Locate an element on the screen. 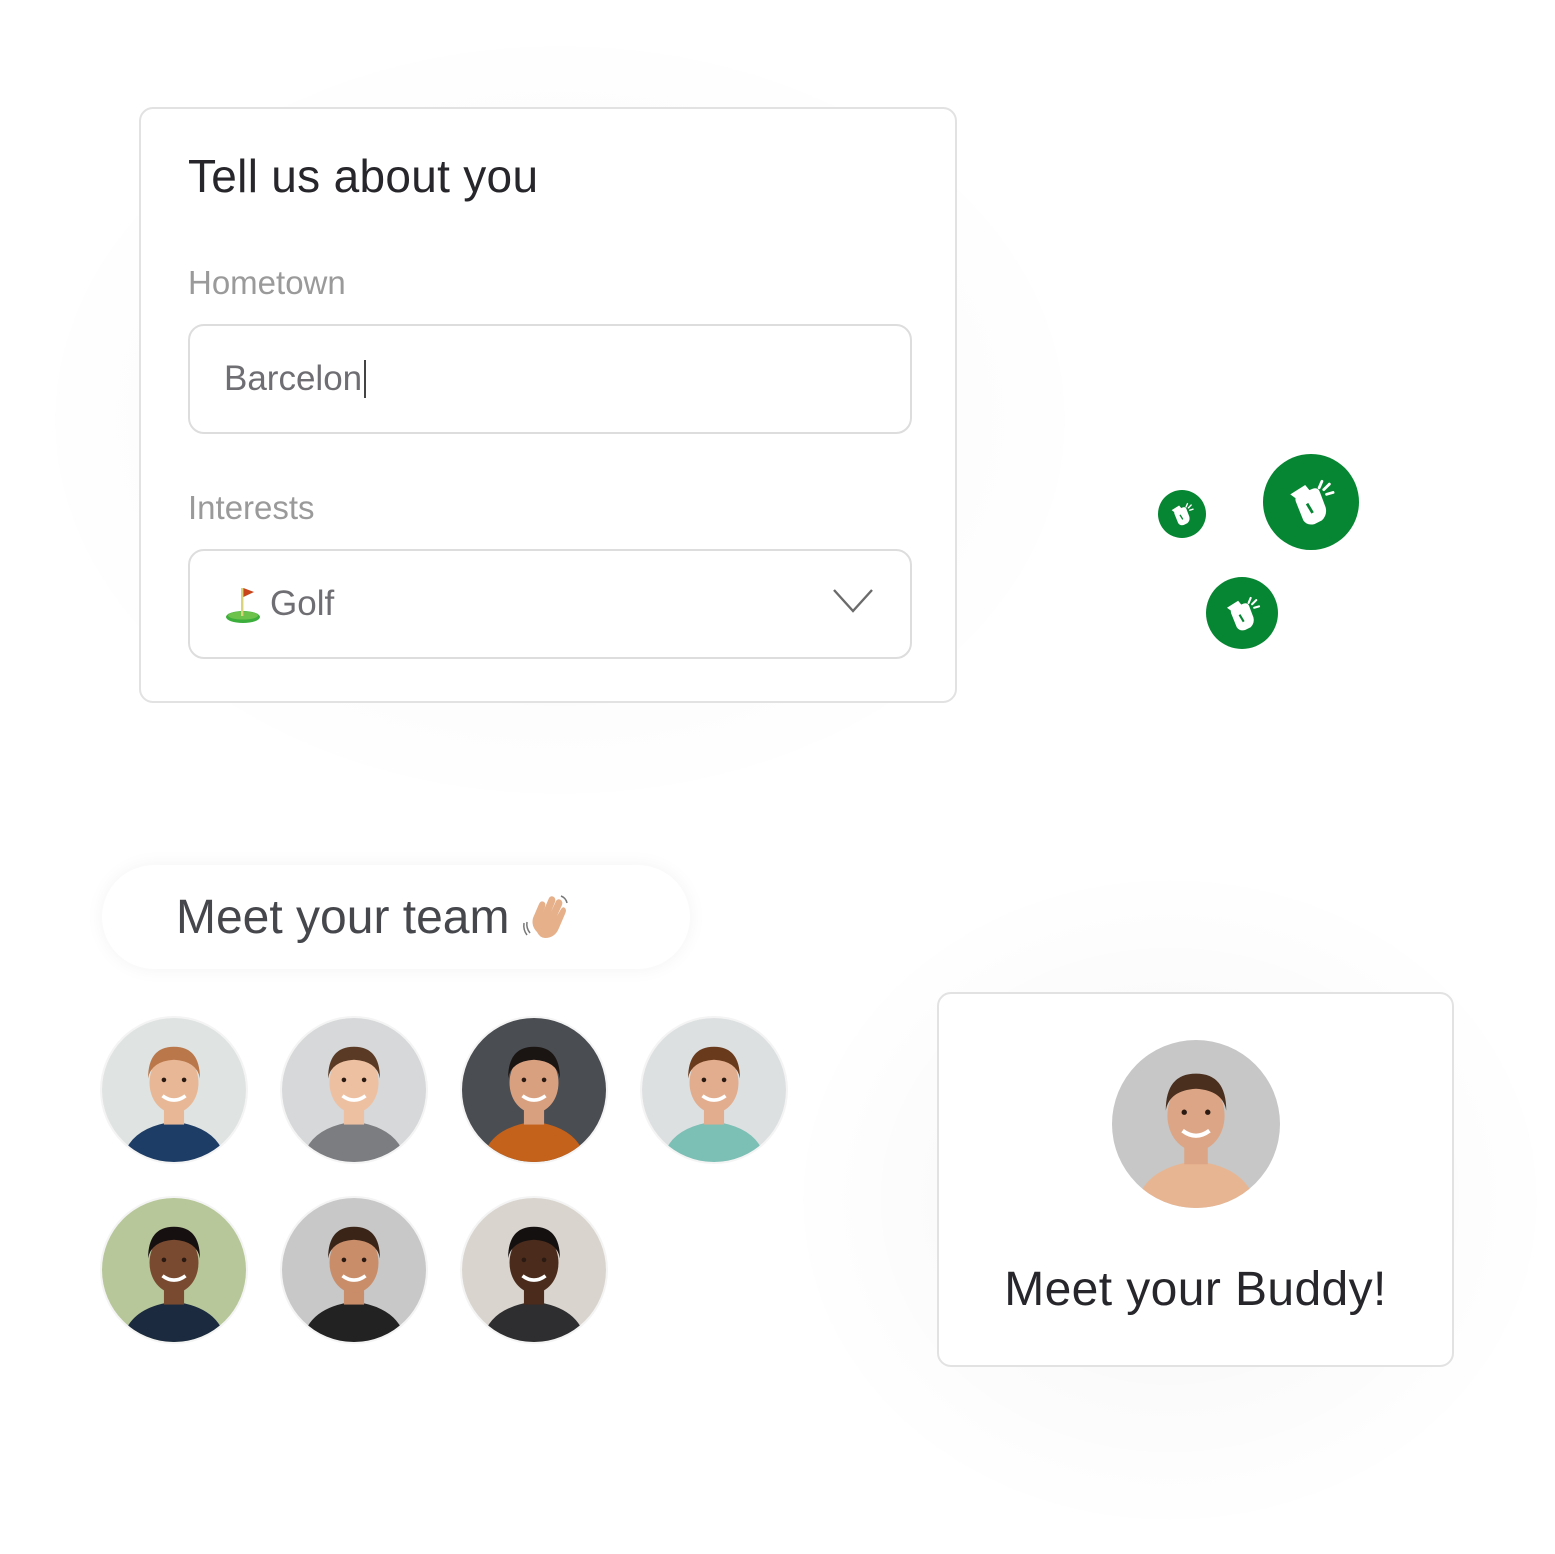  interests-label: Interests is located at coordinates (251, 507).